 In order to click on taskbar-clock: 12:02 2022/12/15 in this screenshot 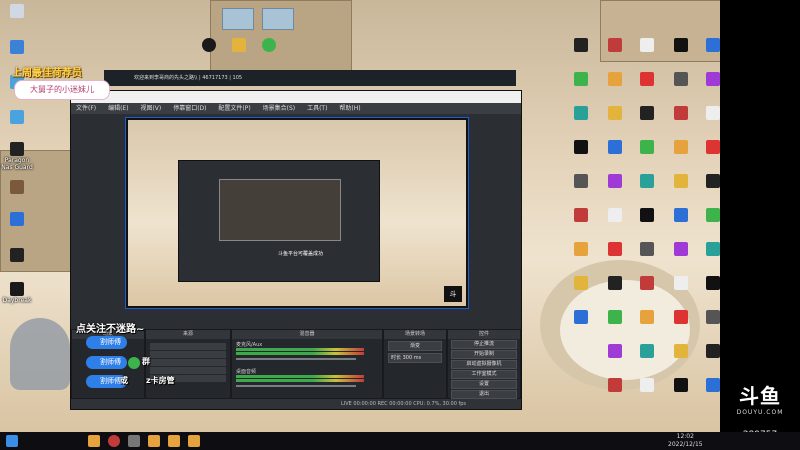, I will do `click(685, 441)`.